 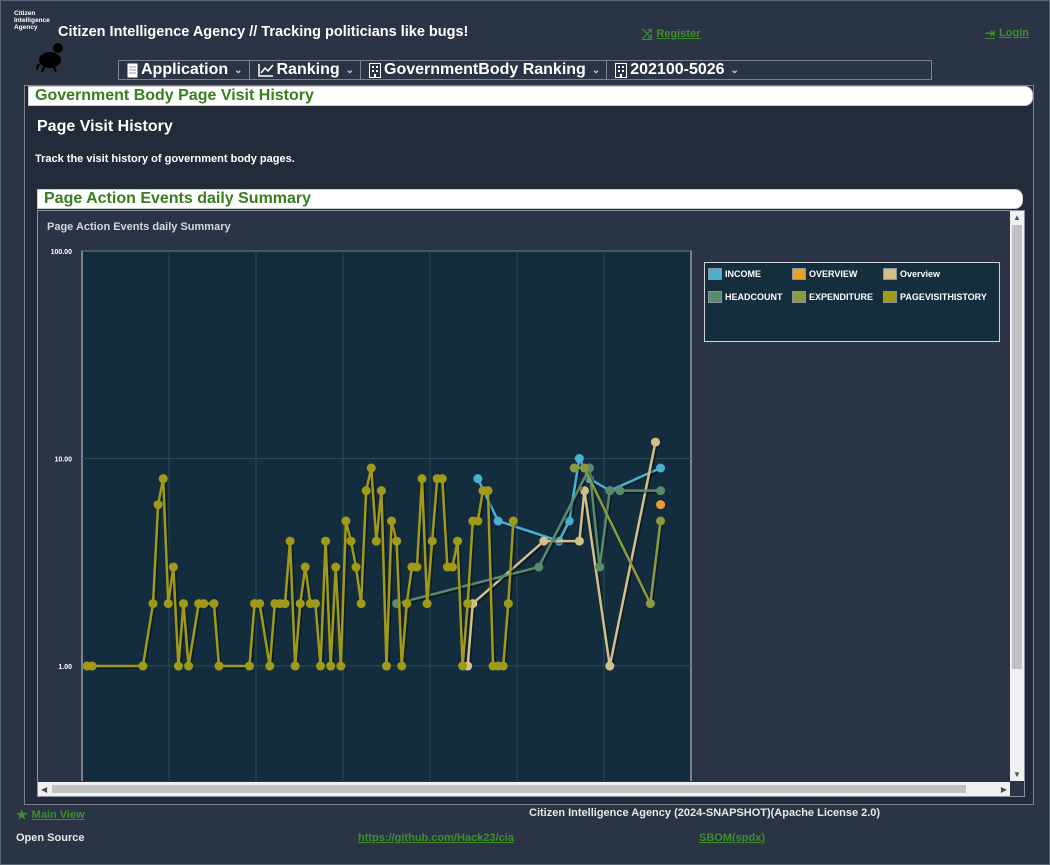 I want to click on vertical-scrollbar: ▲ ▼, so click(x=1017, y=496).